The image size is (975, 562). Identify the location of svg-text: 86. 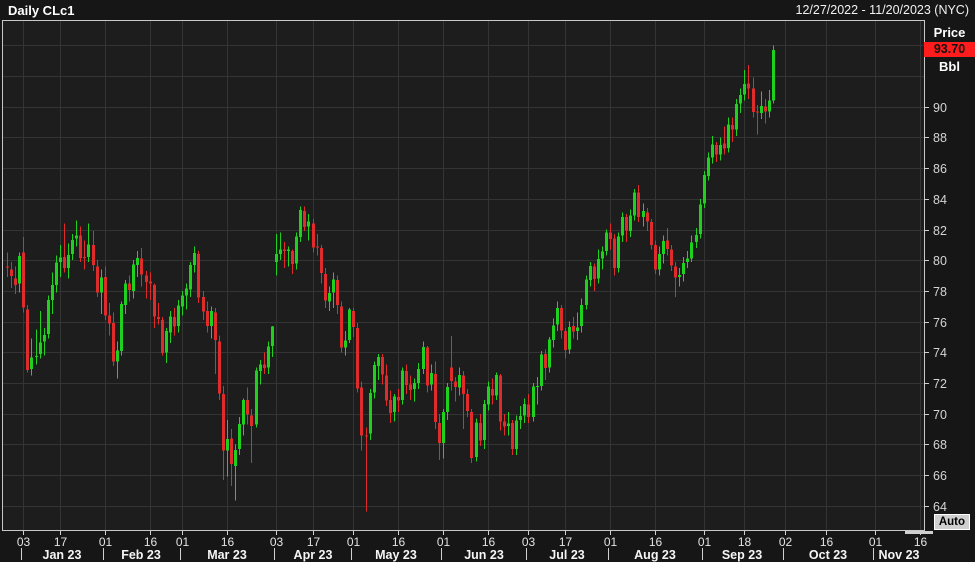
(940, 169).